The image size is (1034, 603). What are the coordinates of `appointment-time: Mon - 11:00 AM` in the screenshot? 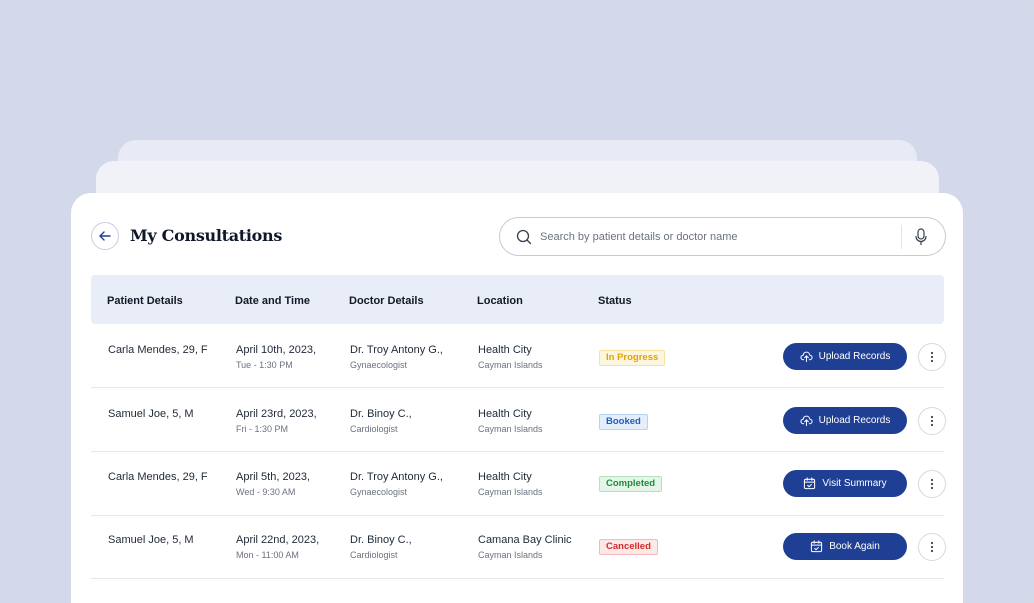 It's located at (267, 555).